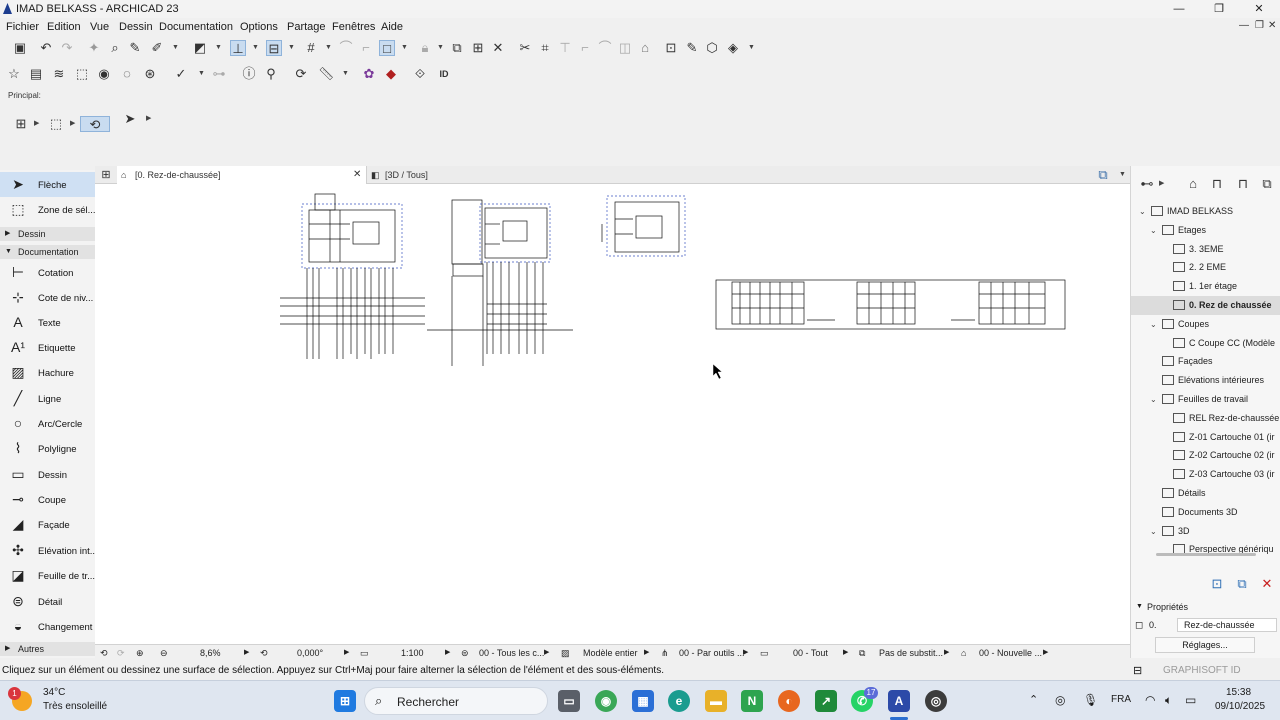 The height and width of the screenshot is (720, 1280). What do you see at coordinates (569, 701) in the screenshot?
I see `task-view-icon: ▭` at bounding box center [569, 701].